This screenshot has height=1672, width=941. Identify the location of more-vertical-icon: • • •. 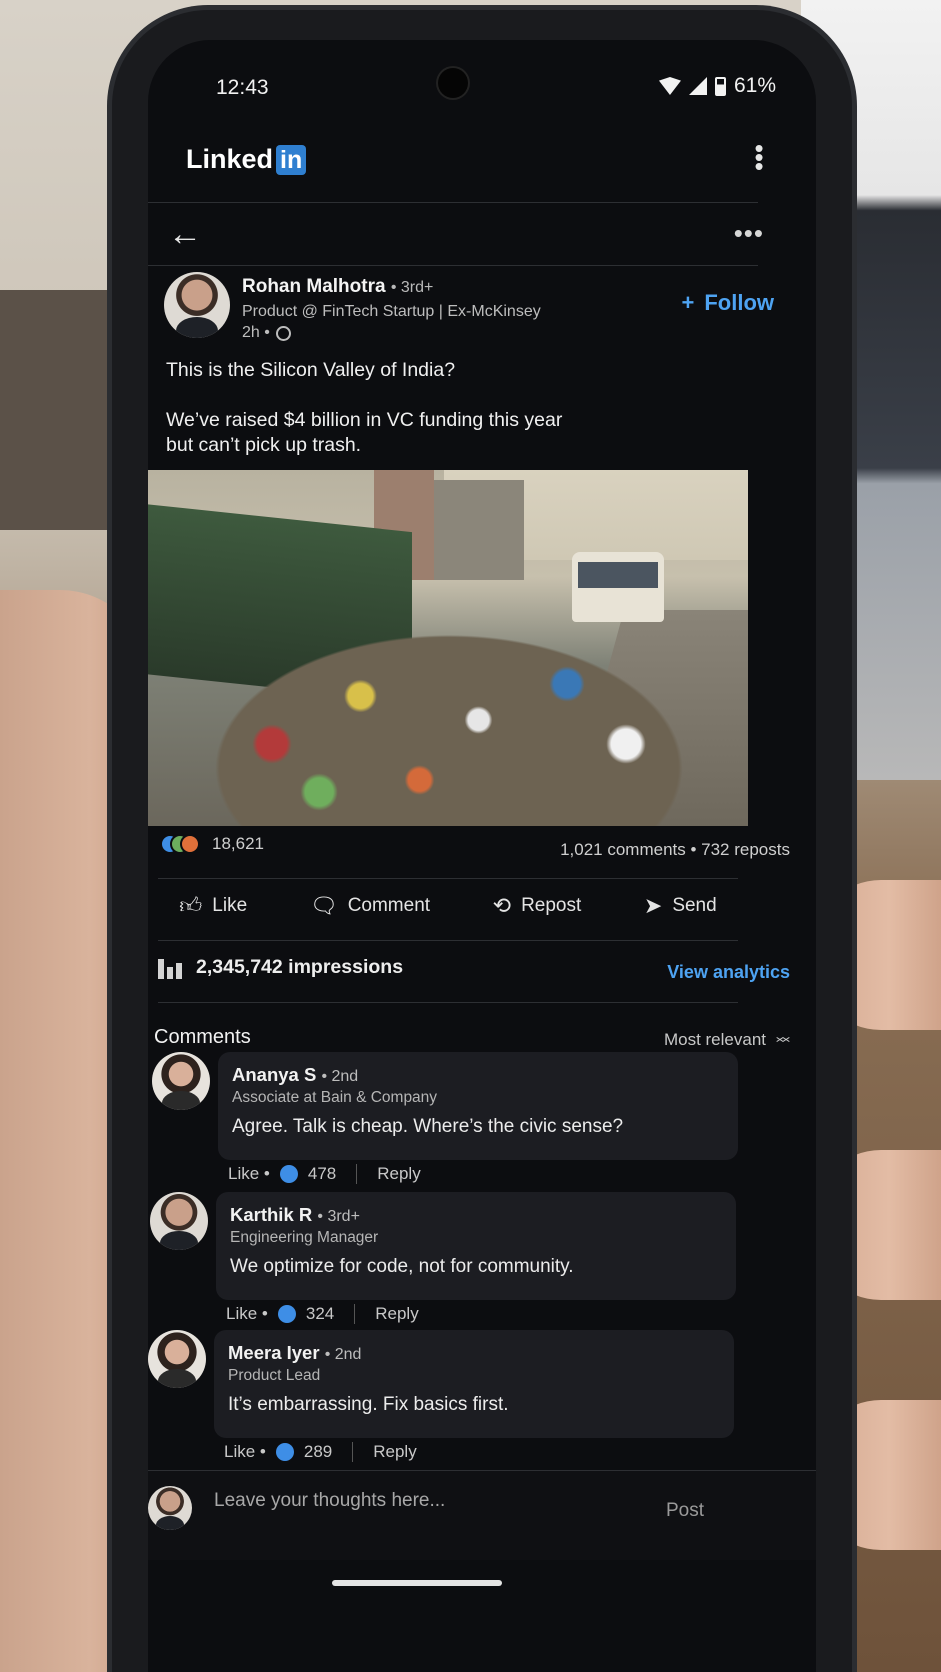
(759, 157).